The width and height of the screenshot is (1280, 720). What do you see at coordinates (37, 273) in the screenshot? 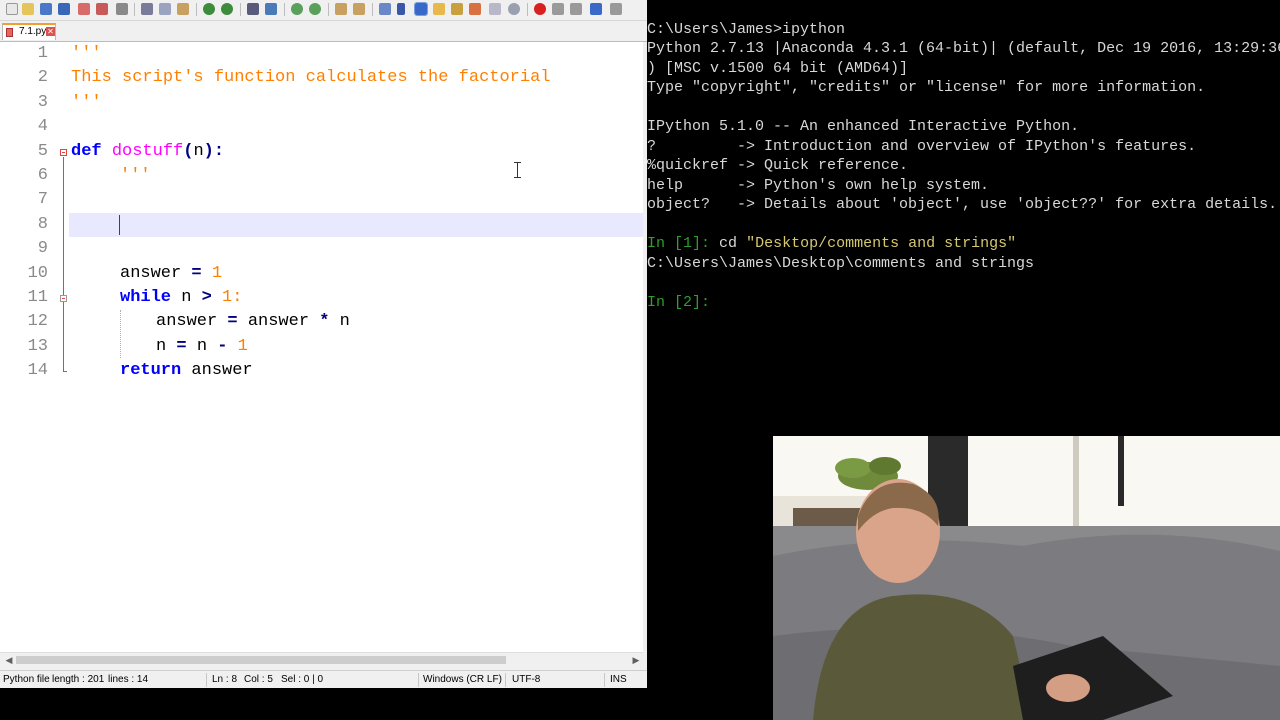
I see `line-number: 10` at bounding box center [37, 273].